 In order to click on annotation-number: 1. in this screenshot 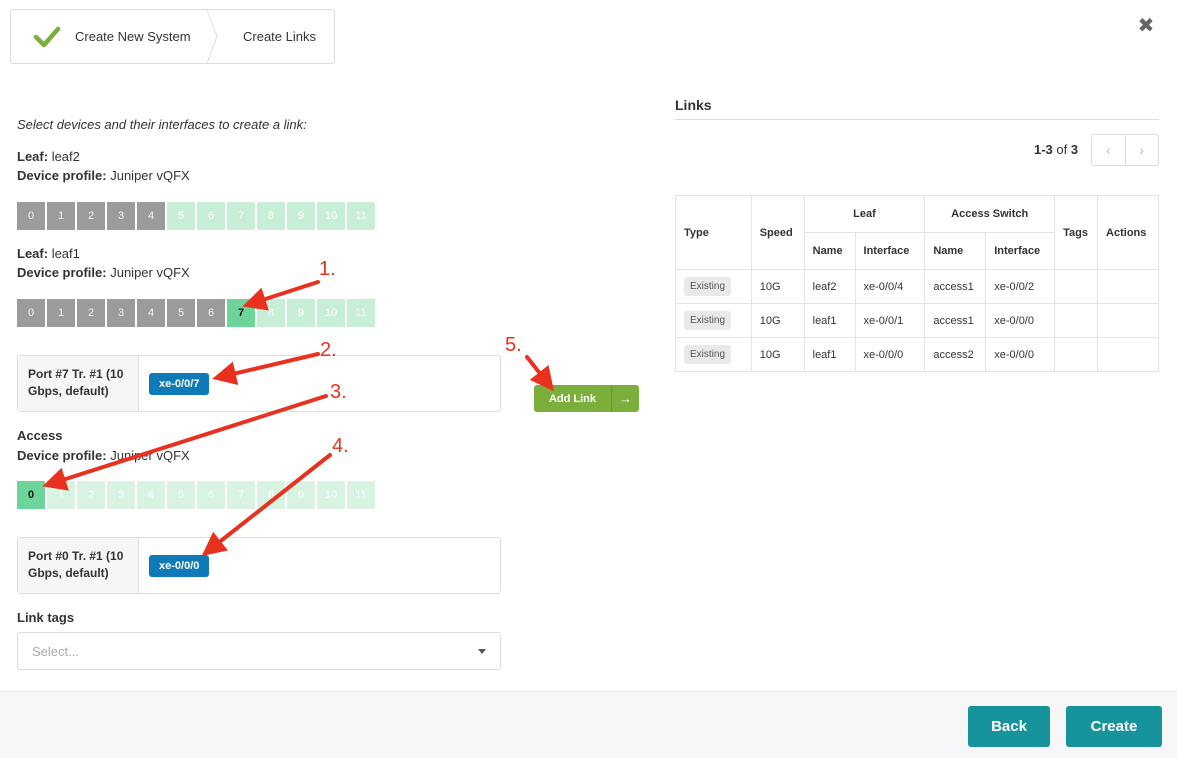, I will do `click(327, 269)`.